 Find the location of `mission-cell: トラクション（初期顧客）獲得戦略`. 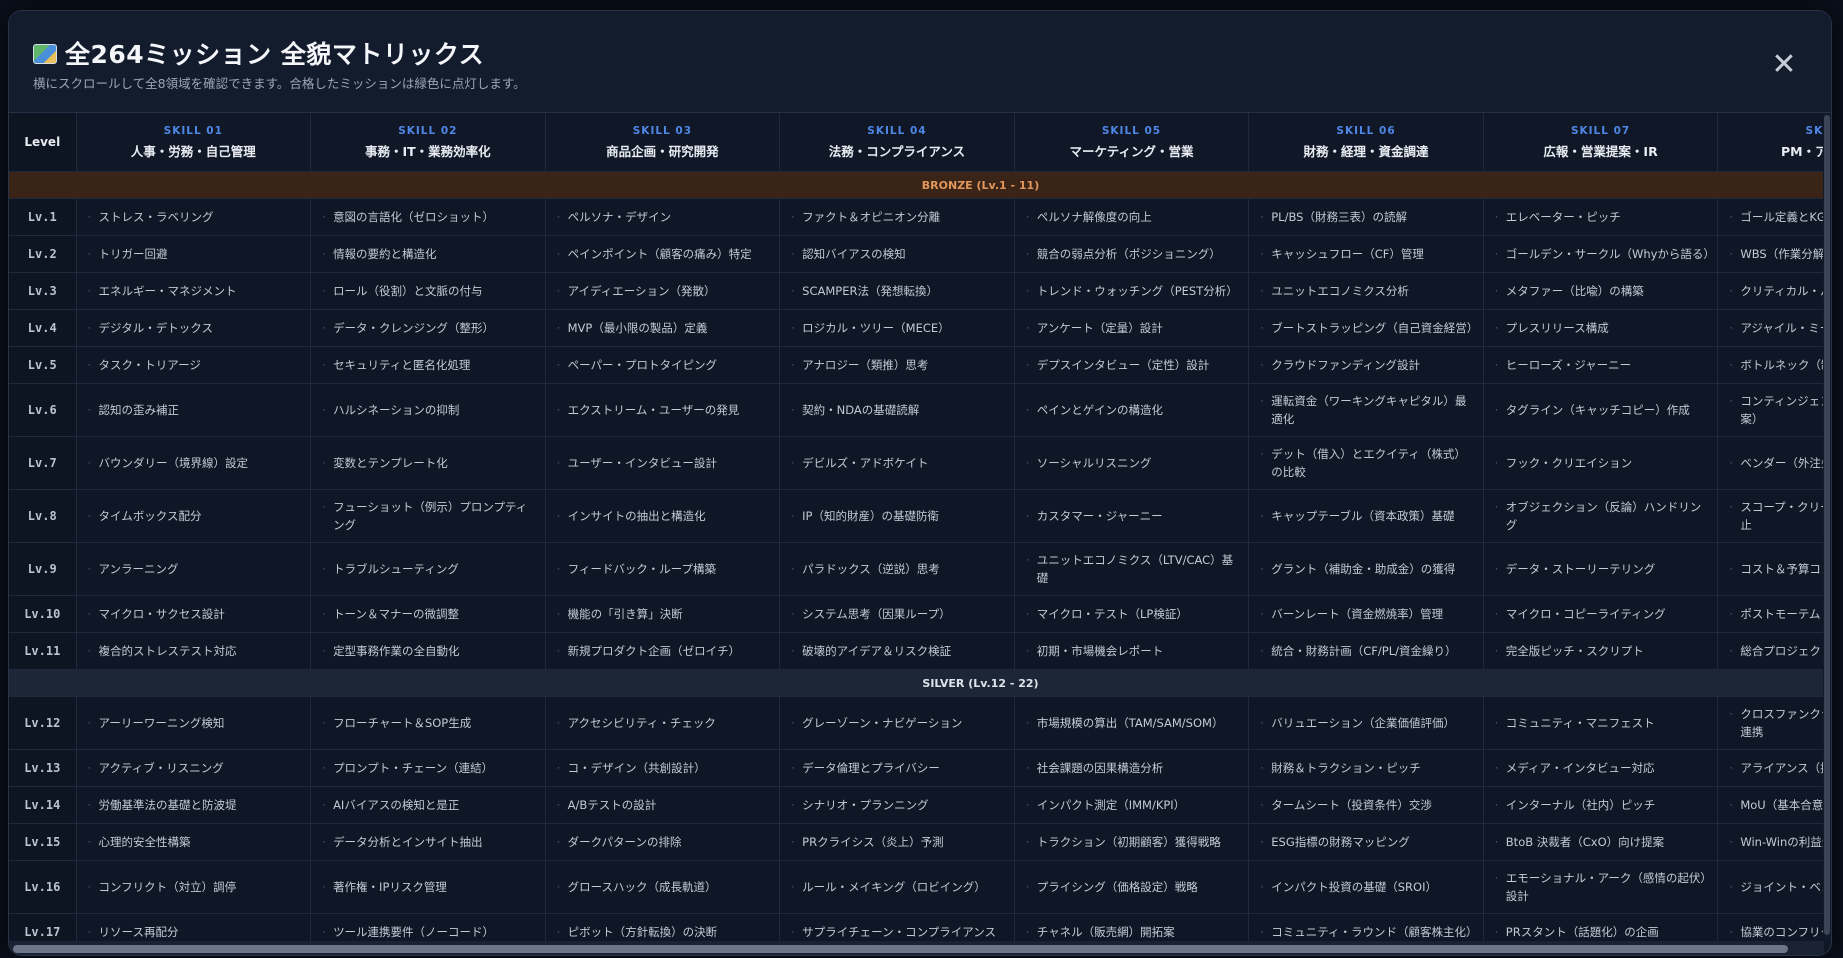

mission-cell: トラクション（初期顧客）獲得戦略 is located at coordinates (1132, 842).